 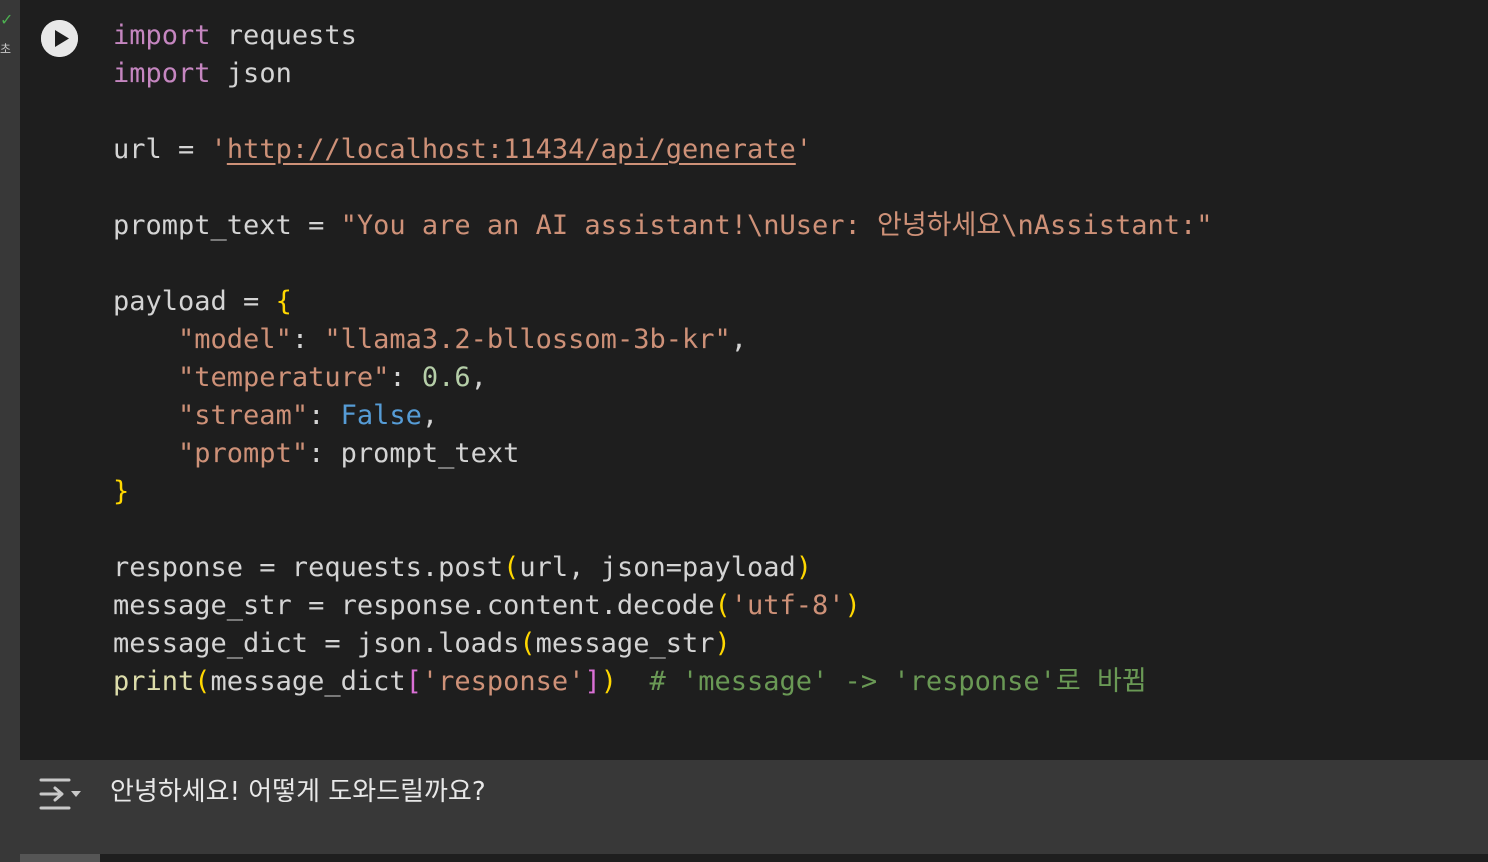 What do you see at coordinates (6, 49) in the screenshot?
I see `execution-time: 초` at bounding box center [6, 49].